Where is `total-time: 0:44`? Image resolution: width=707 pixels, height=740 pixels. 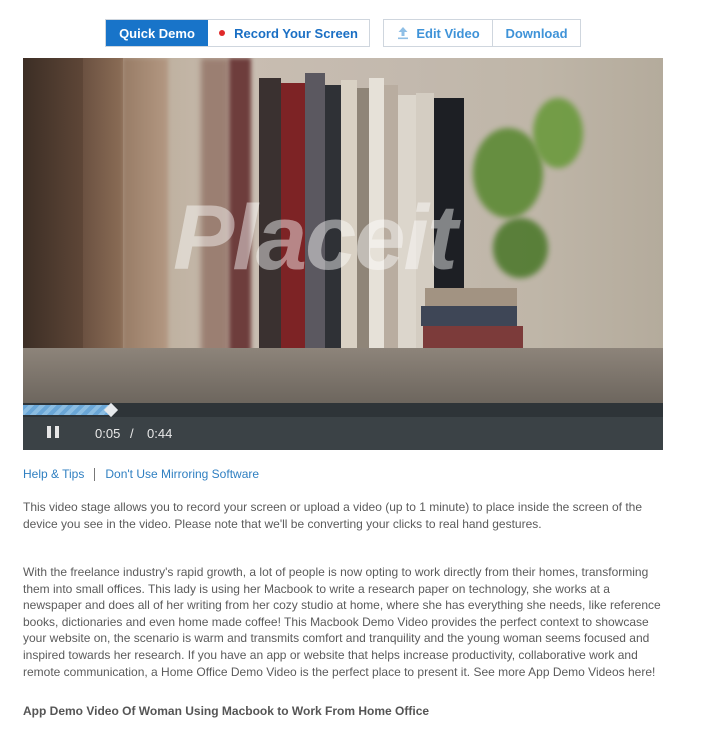 total-time: 0:44 is located at coordinates (160, 433).